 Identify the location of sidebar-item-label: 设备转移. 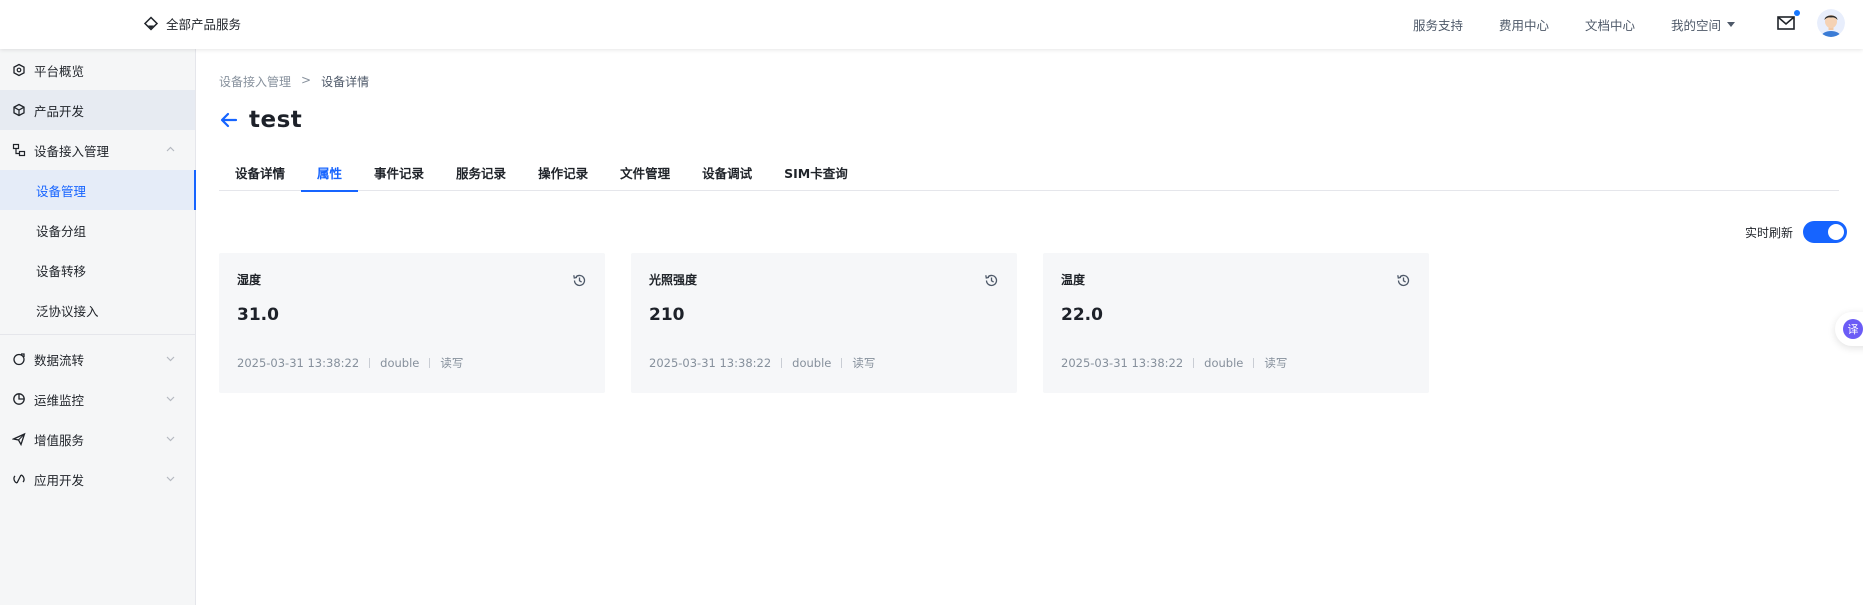
(61, 271).